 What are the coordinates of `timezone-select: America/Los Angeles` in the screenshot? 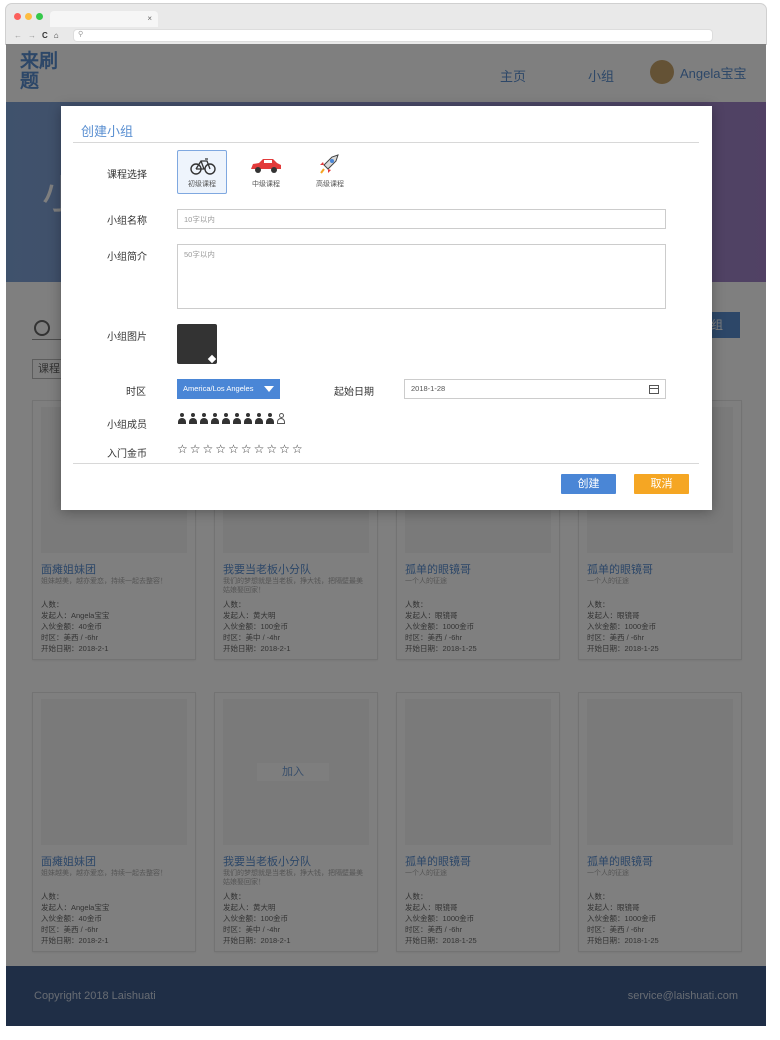 It's located at (228, 389).